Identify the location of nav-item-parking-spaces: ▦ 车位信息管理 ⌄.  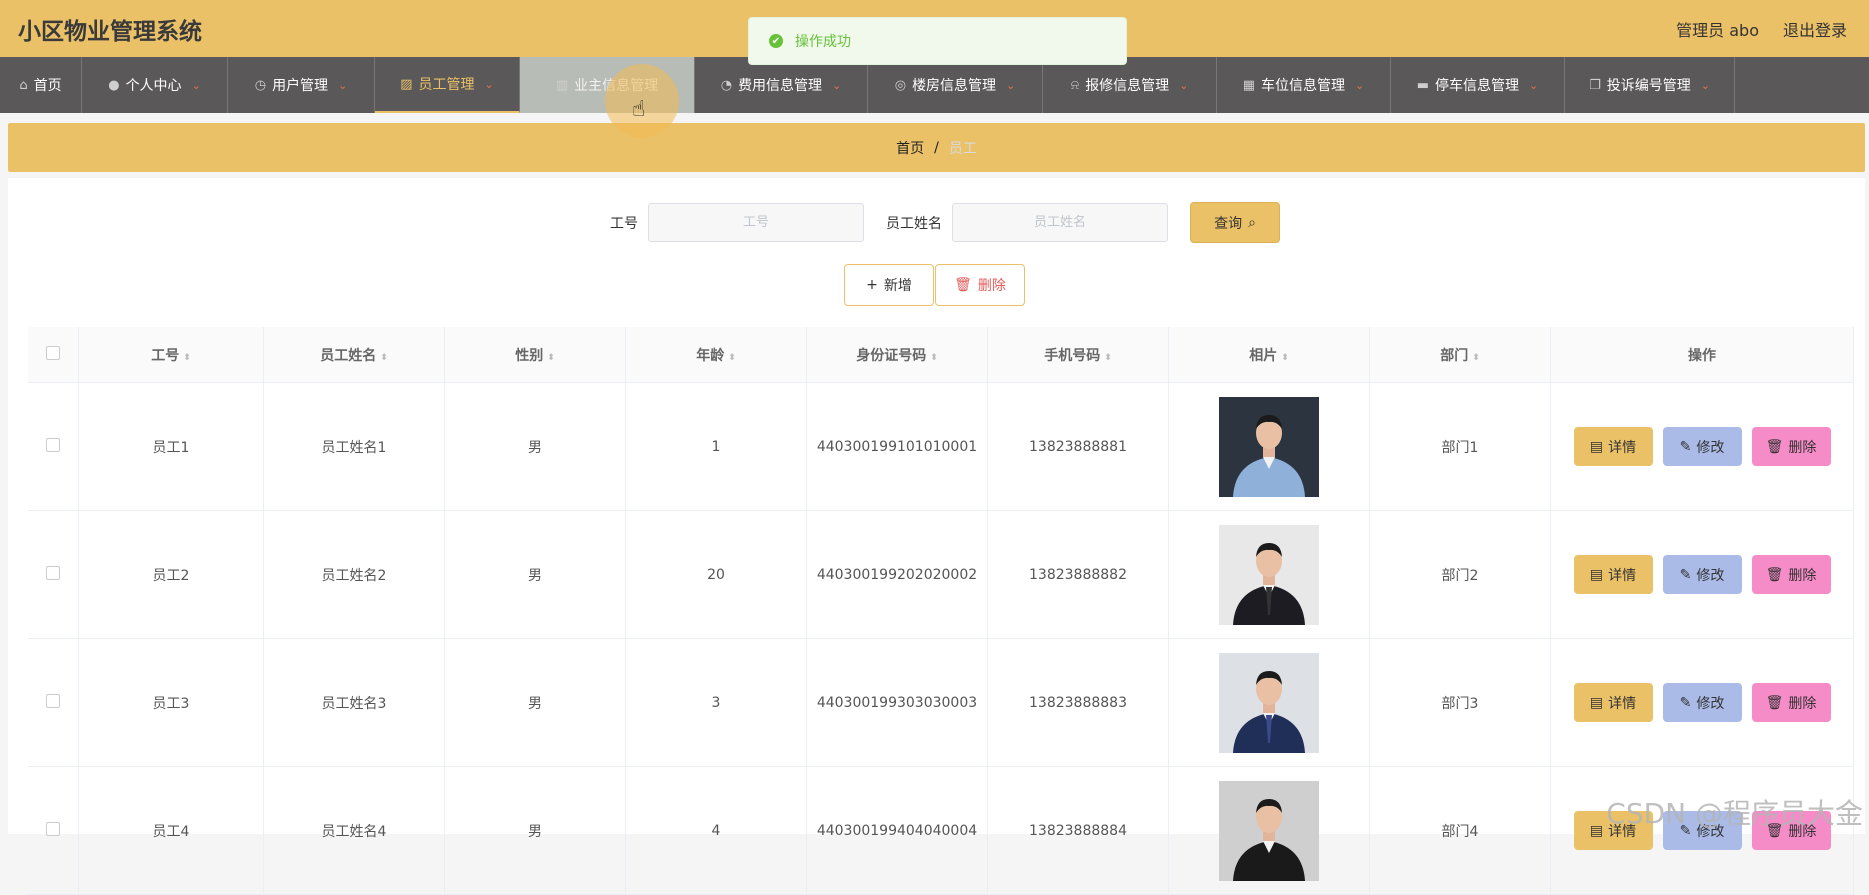
(1304, 85).